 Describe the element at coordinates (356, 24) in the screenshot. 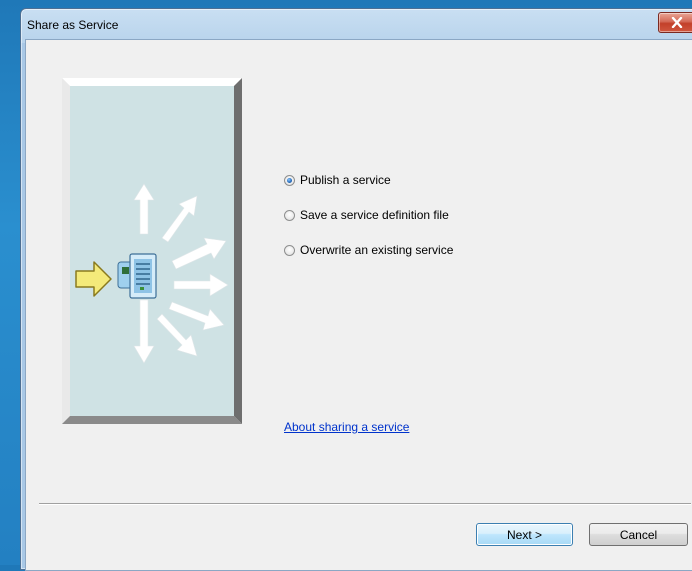

I see `title-bar: Share as Service` at that location.